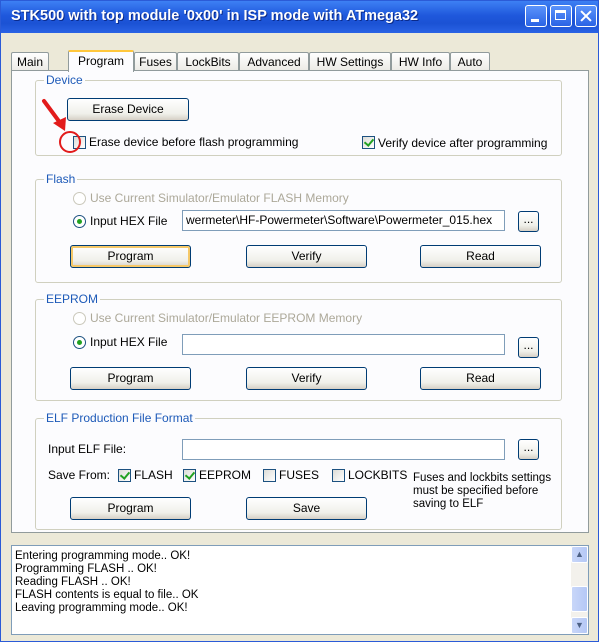  I want to click on save-fuses-label: FUSES, so click(299, 475).